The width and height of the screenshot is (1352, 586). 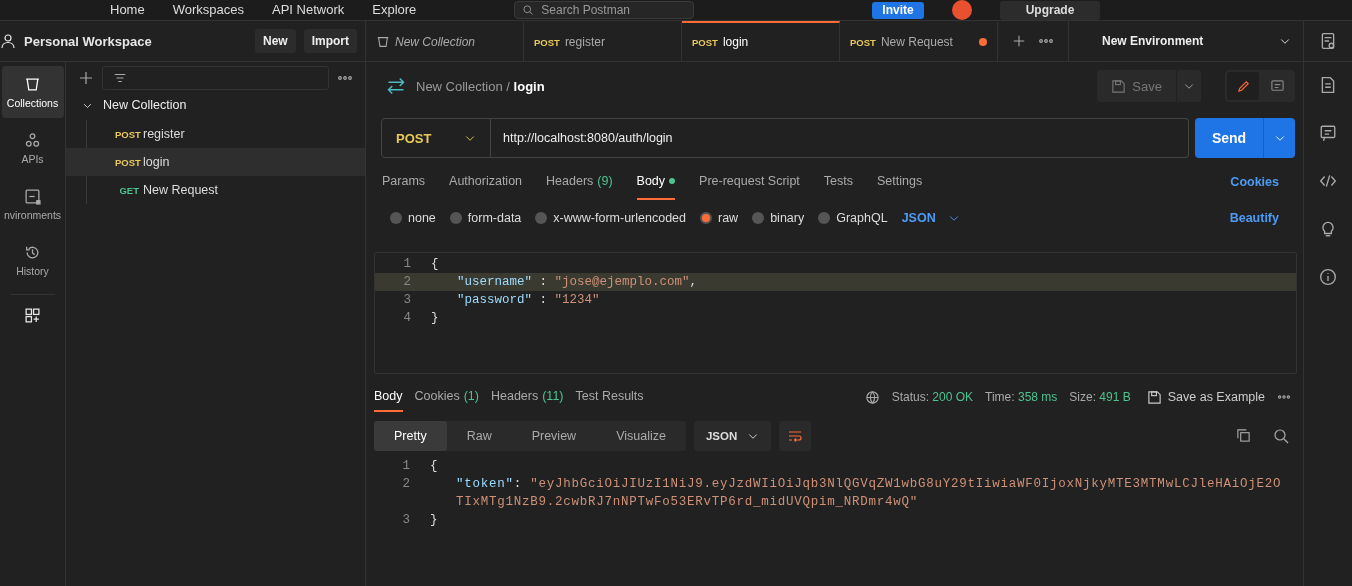 I want to click on response-tab: Body, so click(x=388, y=397).